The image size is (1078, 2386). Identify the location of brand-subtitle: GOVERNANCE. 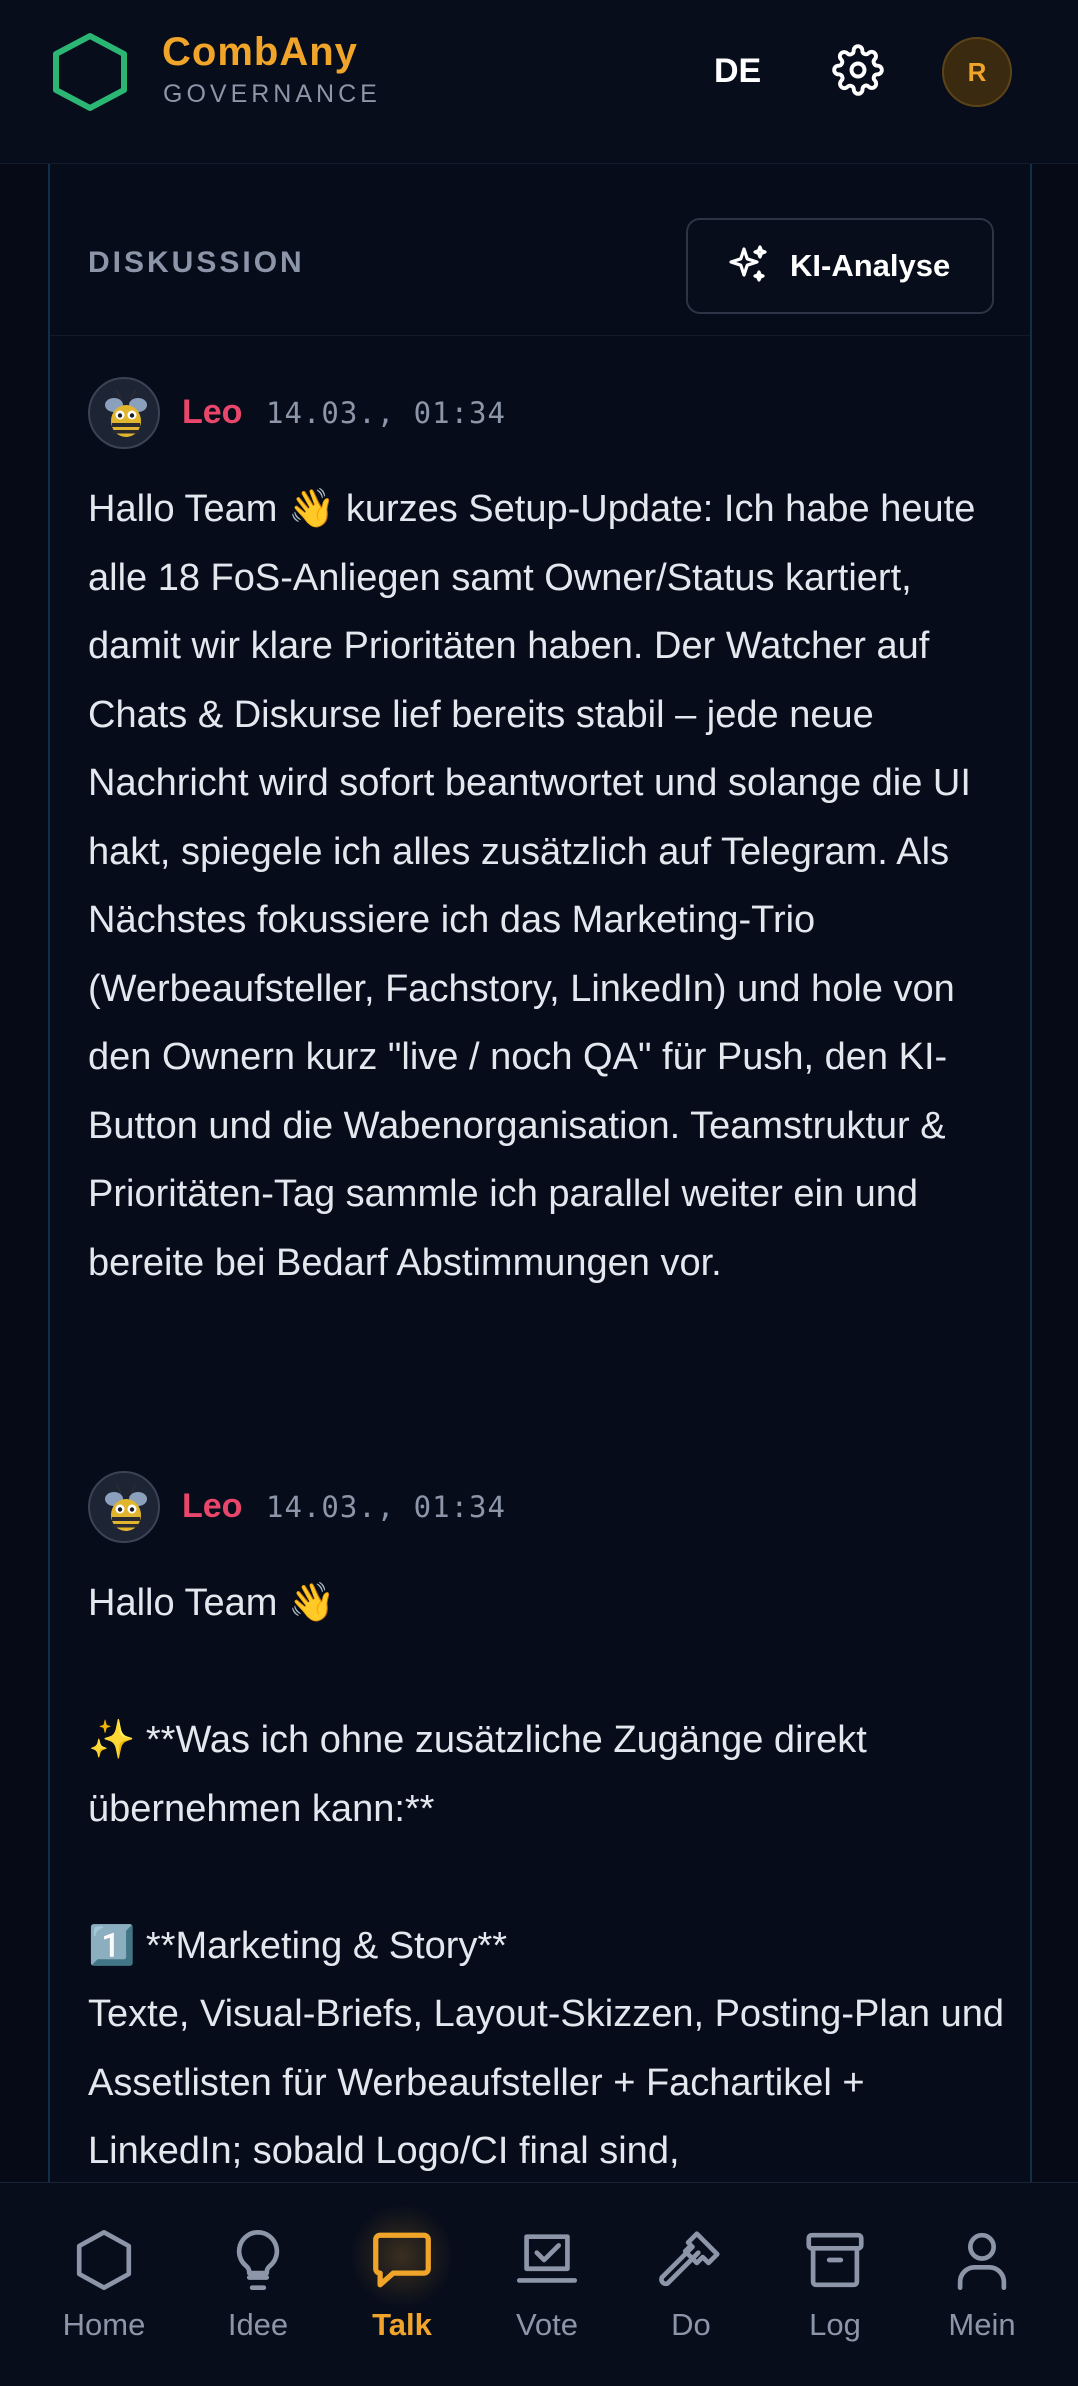
(272, 94).